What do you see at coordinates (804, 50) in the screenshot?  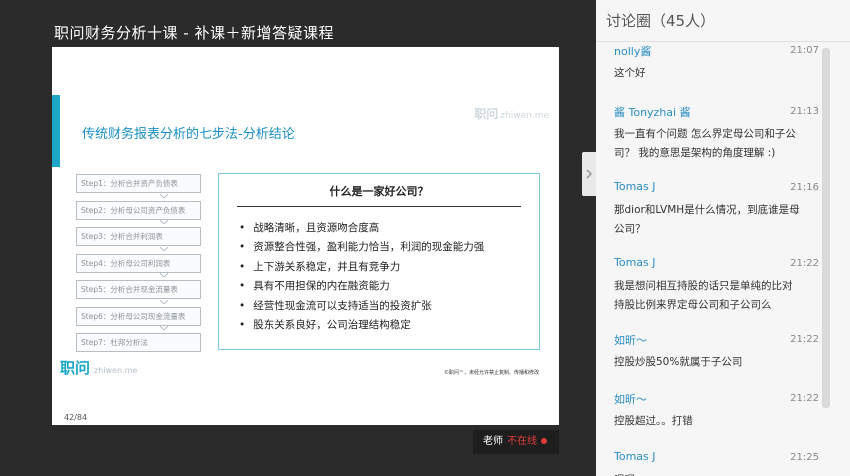 I see `message-time: 21:07` at bounding box center [804, 50].